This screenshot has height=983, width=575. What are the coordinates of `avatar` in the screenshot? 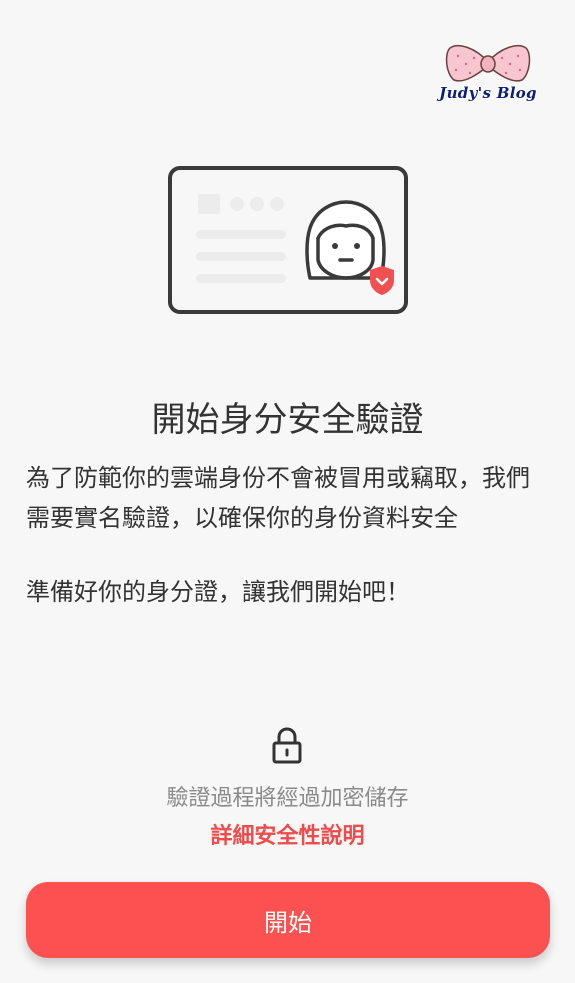 It's located at (345, 240).